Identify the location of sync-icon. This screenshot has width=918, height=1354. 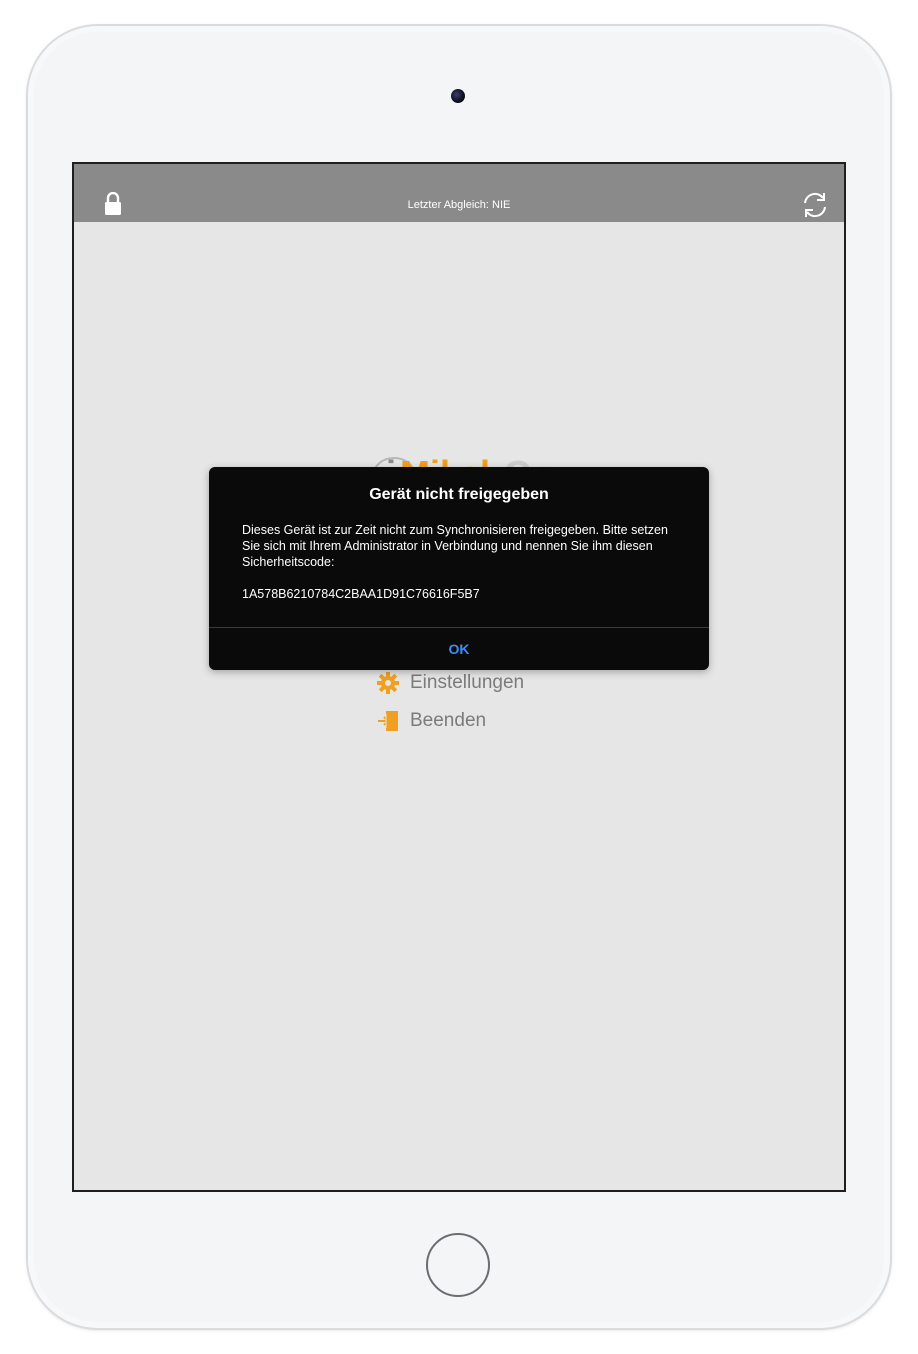
(815, 205).